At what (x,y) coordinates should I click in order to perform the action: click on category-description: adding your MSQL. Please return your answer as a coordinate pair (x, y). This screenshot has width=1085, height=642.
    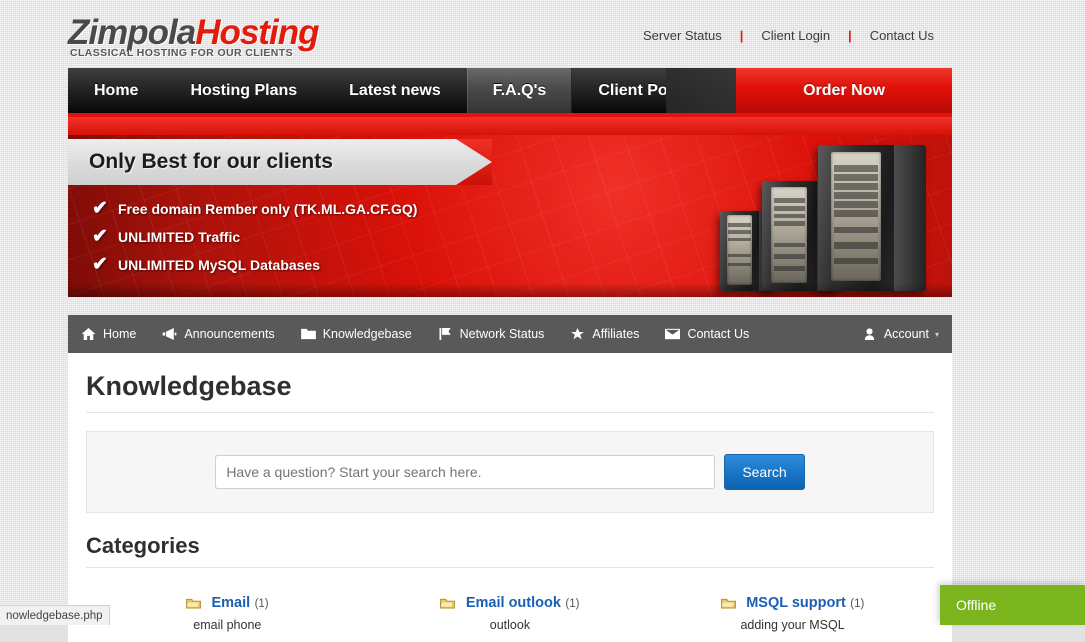
    Looking at the image, I should click on (792, 625).